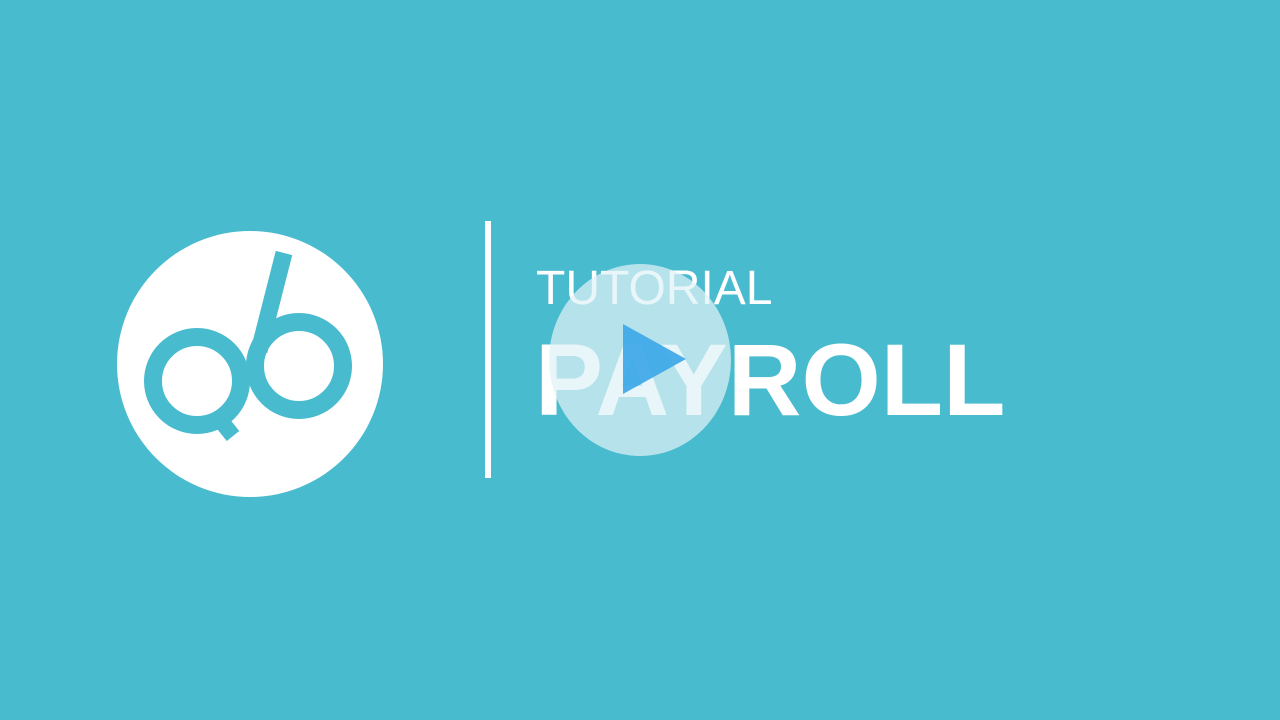  Describe the element at coordinates (250, 364) in the screenshot. I see `q6-logo-icon` at that location.